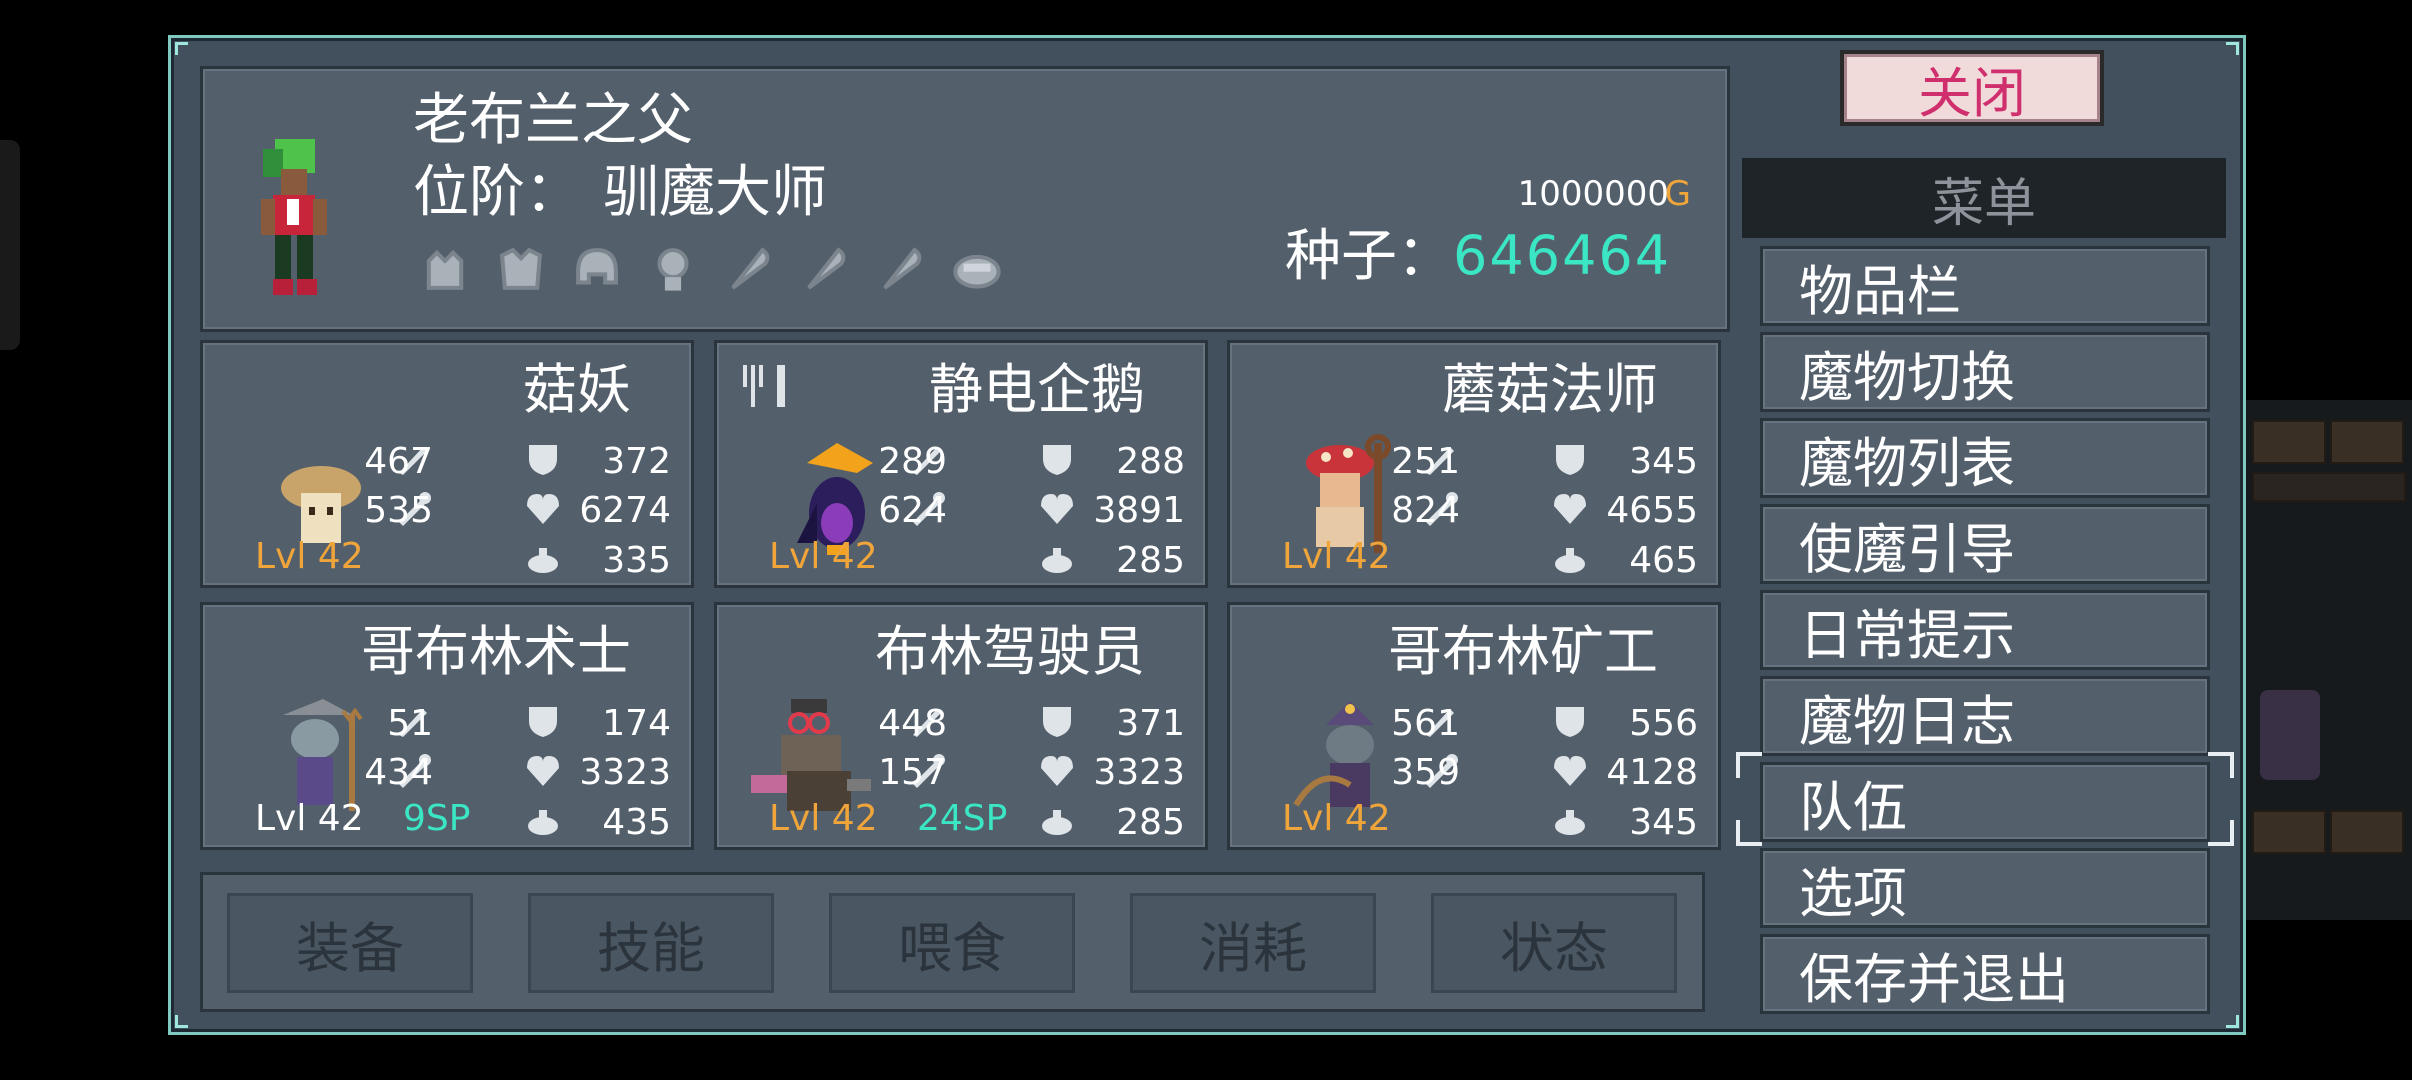  Describe the element at coordinates (597, 269) in the screenshot. I see `helmet-icon` at that location.